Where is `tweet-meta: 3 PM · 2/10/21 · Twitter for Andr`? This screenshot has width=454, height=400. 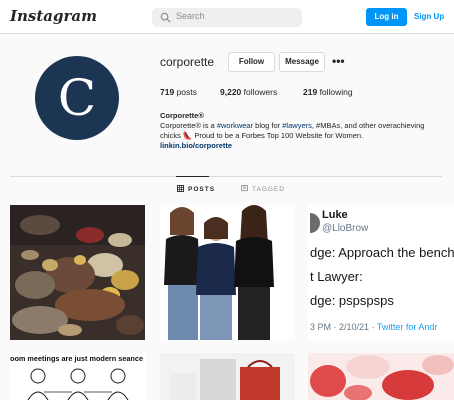
tweet-meta: 3 PM · 2/10/21 · Twitter for Andr is located at coordinates (373, 327).